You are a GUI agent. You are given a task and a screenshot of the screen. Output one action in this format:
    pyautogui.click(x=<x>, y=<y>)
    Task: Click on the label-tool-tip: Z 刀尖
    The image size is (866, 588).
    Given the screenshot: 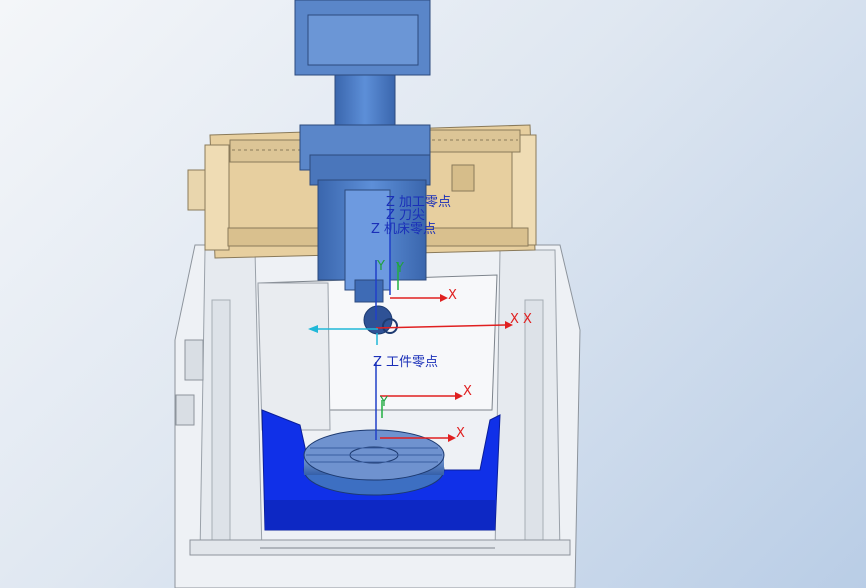 What is the action you would take?
    pyautogui.click(x=405, y=215)
    